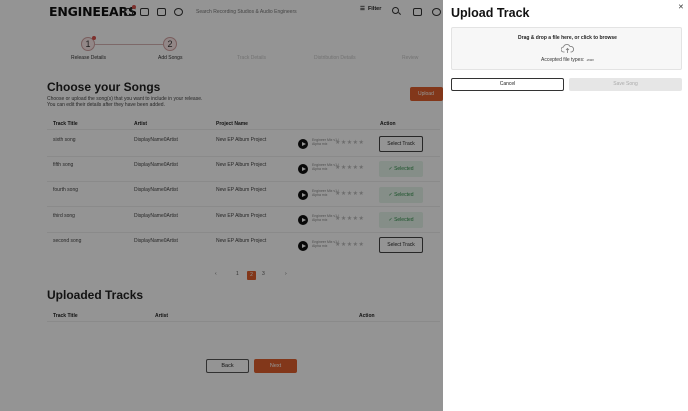 This screenshot has height=411, width=688. I want to click on cancel-button: Cancel, so click(507, 84).